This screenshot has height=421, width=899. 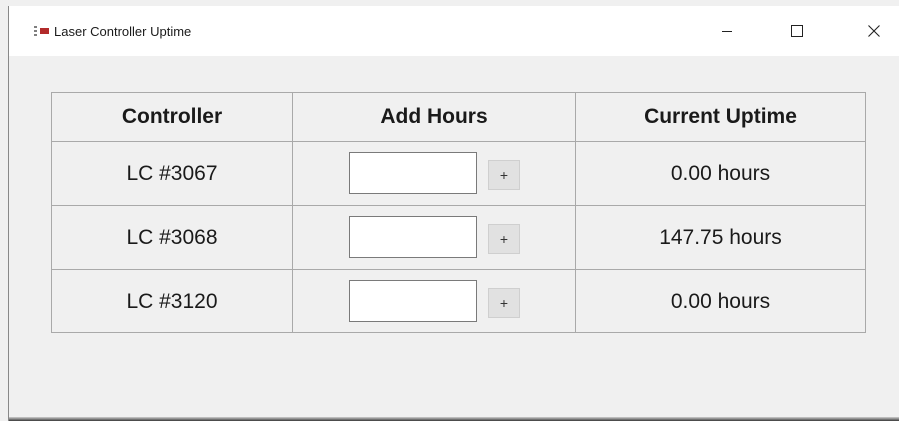 I want to click on table-row: LC #3067 + 0.00 hours, so click(x=458, y=174).